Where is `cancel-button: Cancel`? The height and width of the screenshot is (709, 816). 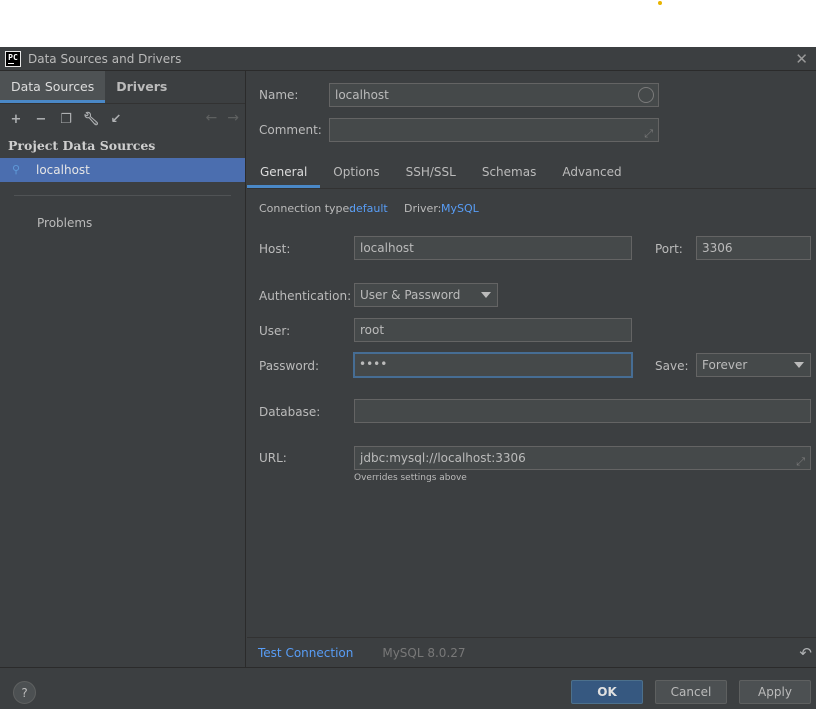 cancel-button: Cancel is located at coordinates (691, 692).